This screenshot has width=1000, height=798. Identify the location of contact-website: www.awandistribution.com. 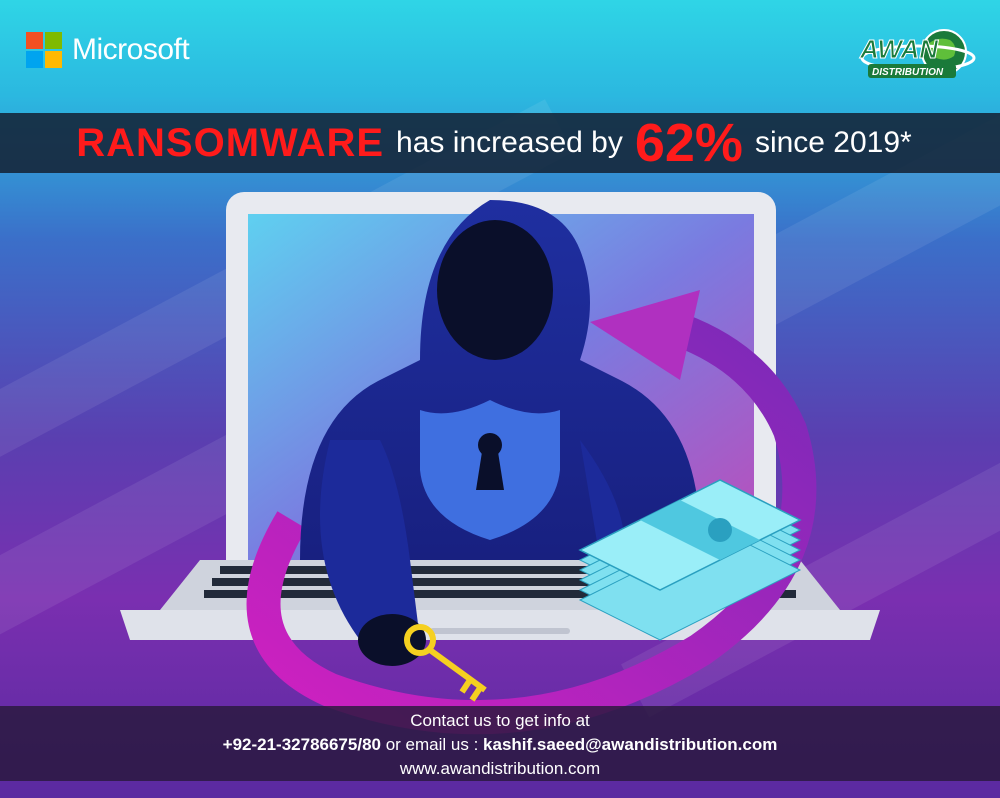
(500, 769).